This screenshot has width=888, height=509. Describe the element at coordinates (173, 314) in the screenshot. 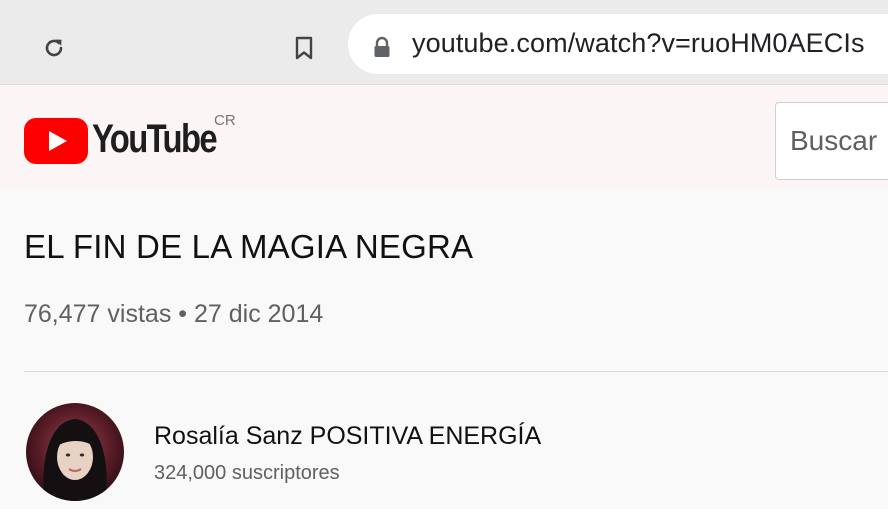

I see `video-meta: 76,477 vistas • 27 dic 2014` at that location.